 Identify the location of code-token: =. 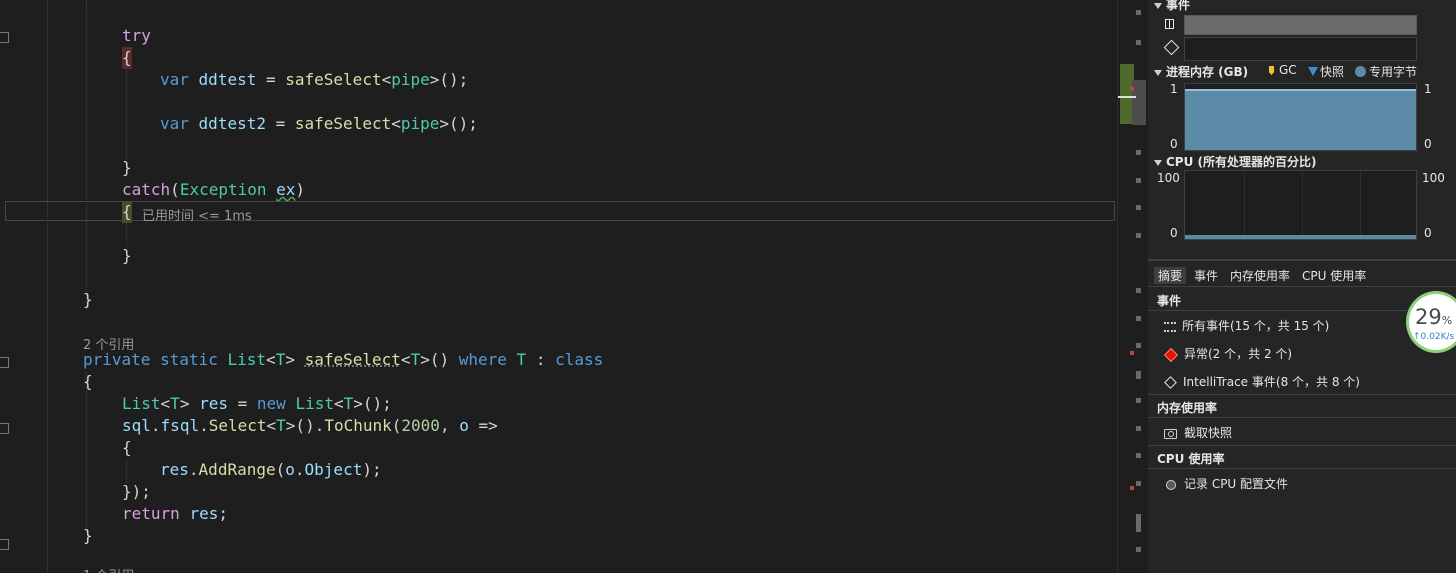
(280, 123).